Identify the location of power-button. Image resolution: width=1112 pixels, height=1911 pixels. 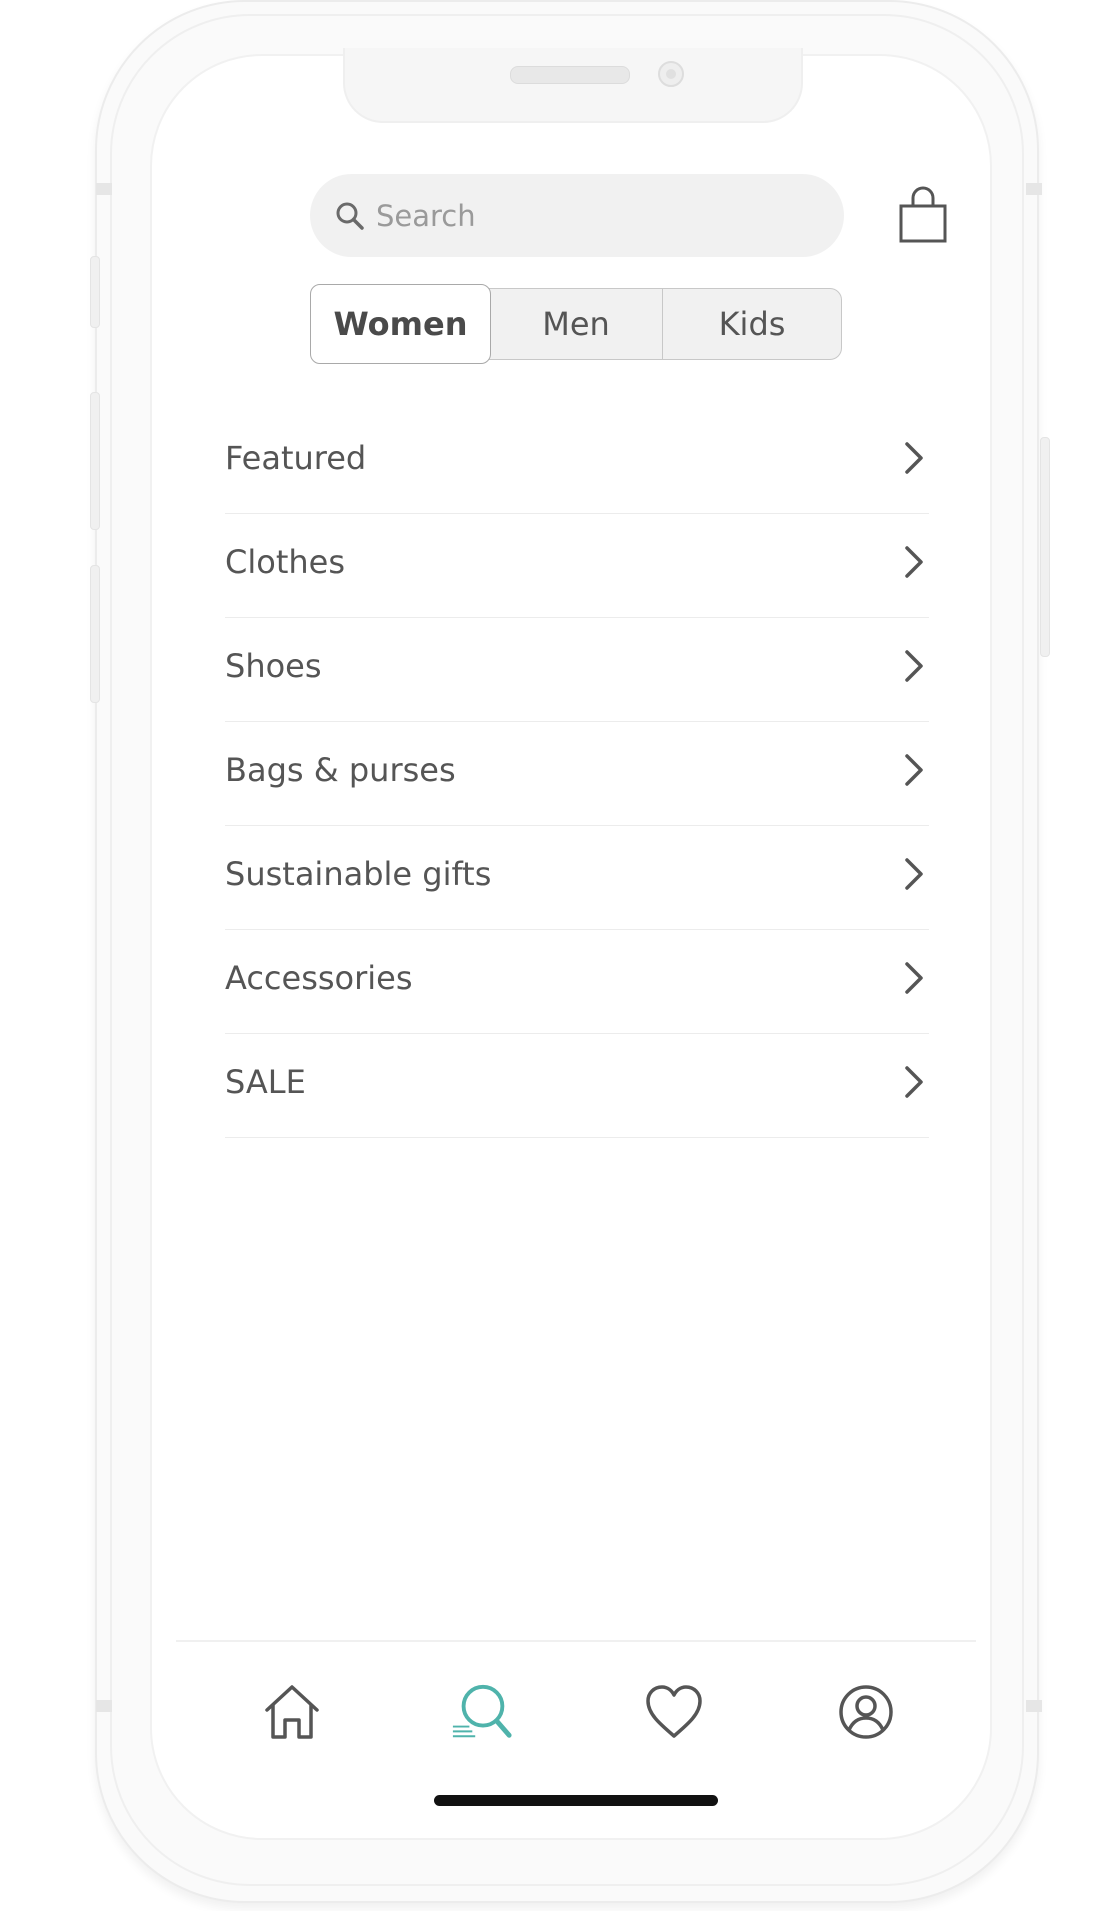
(1045, 547).